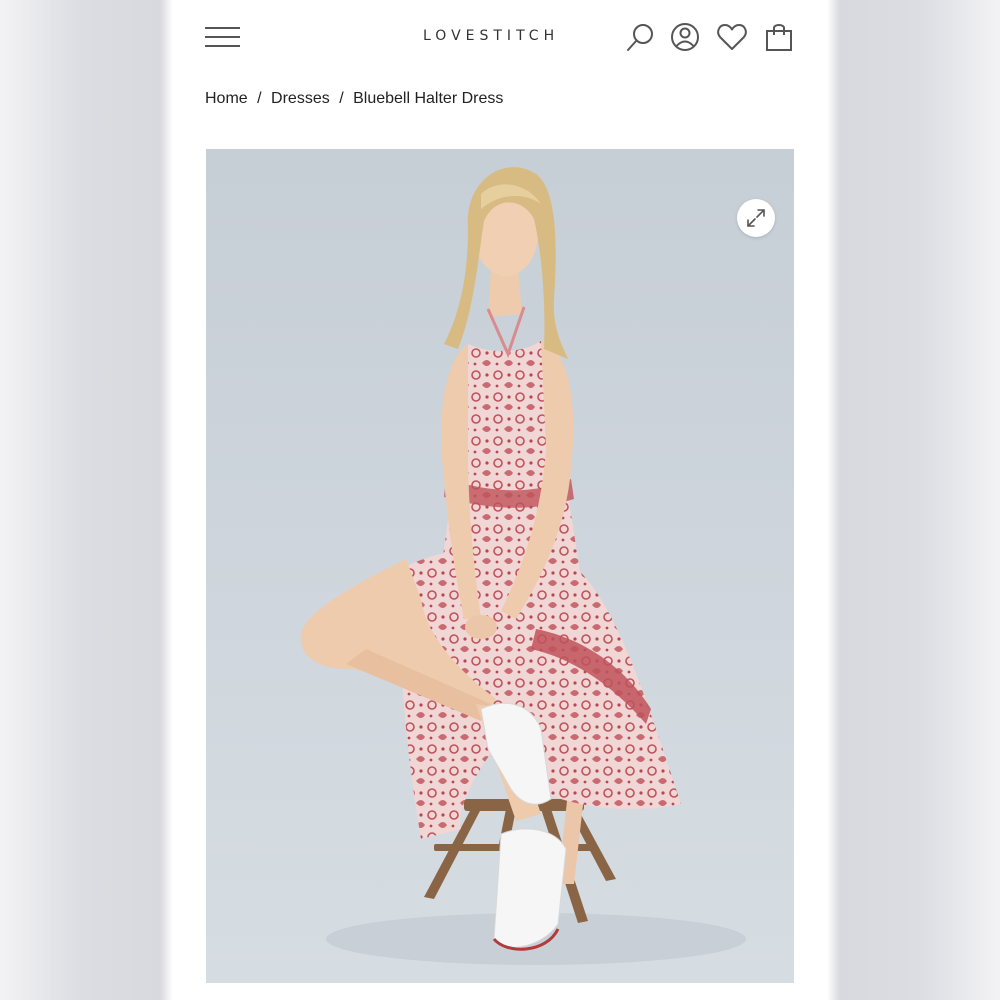  I want to click on breadcrumb: Home / Dresses / Bluebell Halter Dress, so click(356, 99).